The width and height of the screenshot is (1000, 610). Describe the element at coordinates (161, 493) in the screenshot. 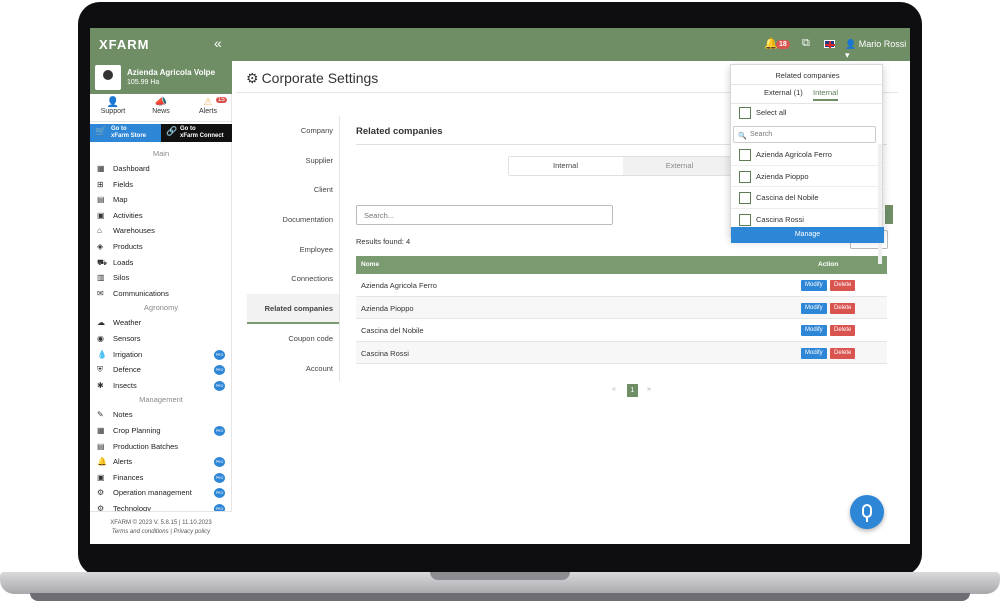

I see `sidebar-item-operation-management: ⚙ Operation management PRO` at that location.